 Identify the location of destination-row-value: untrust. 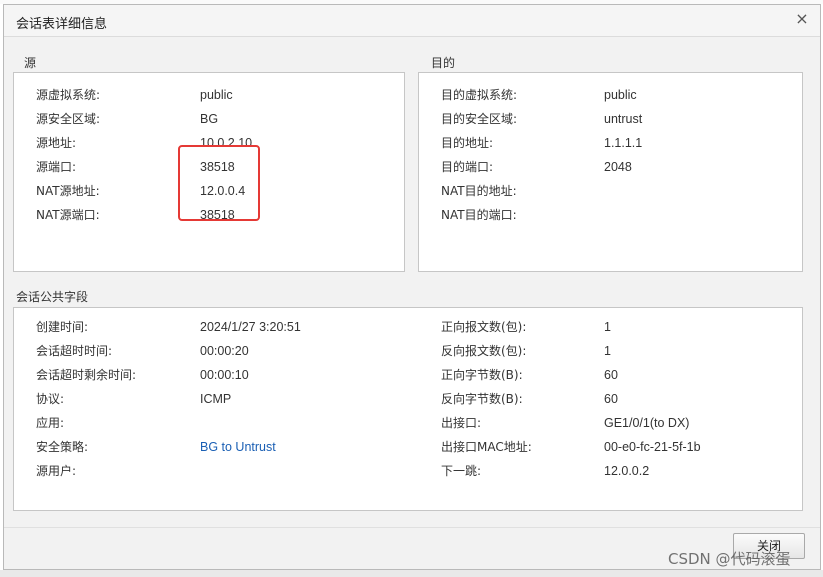
(623, 119).